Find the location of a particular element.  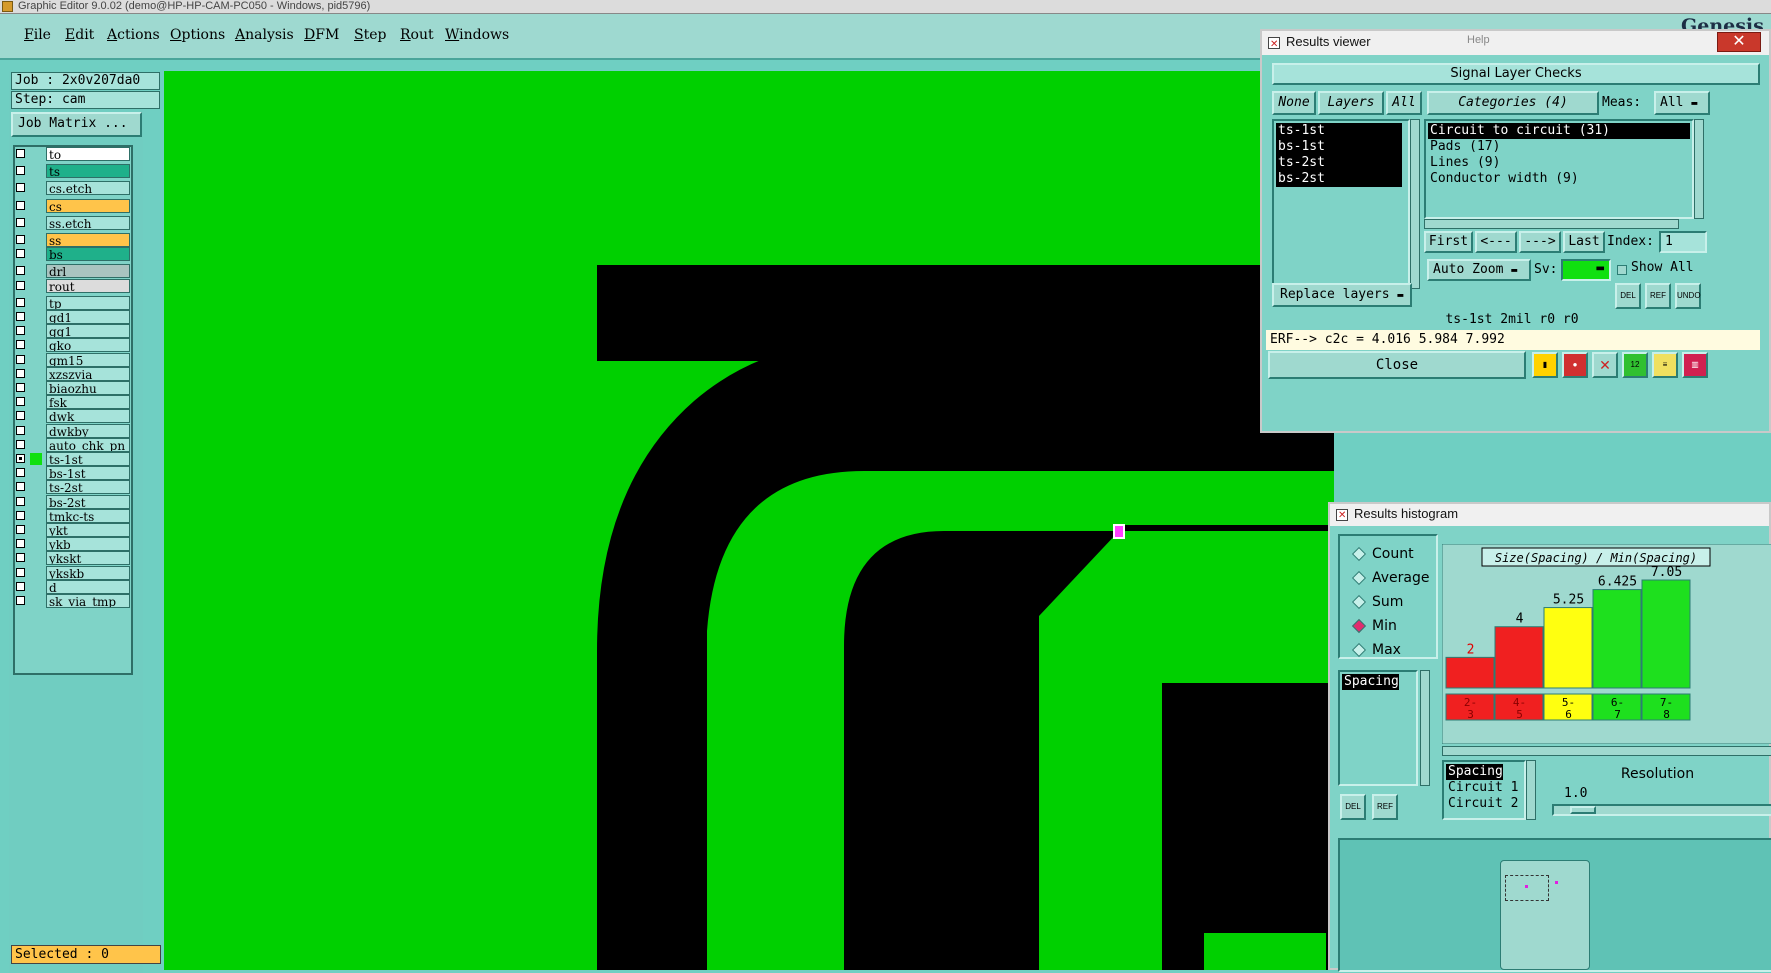

resolution-slider is located at coordinates (1661, 810).